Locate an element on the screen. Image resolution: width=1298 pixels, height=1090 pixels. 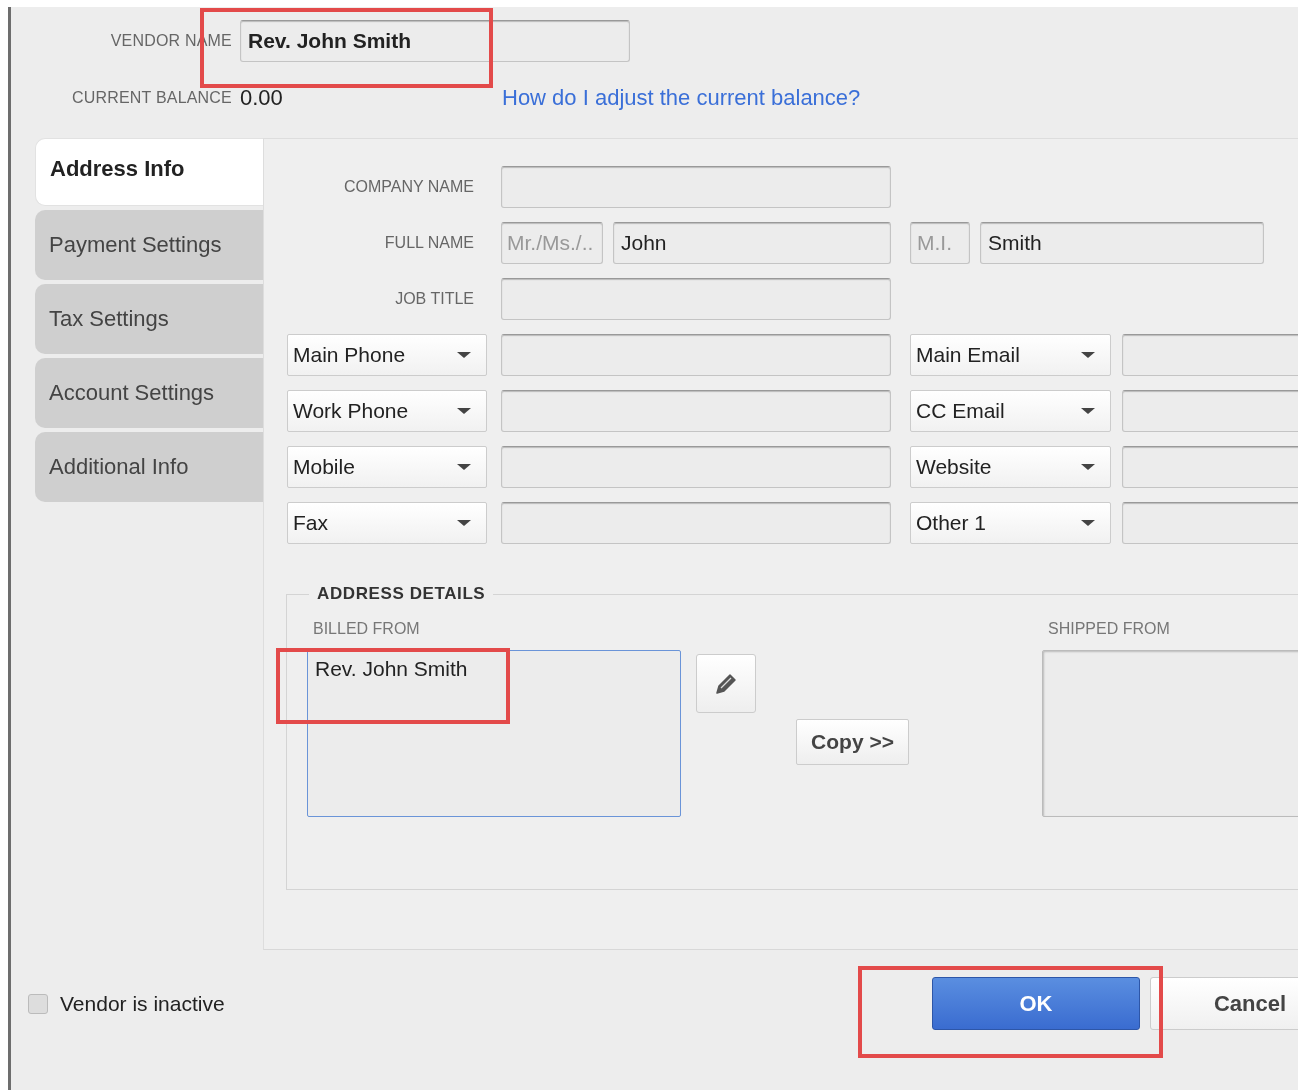
last-name-field: Smith is located at coordinates (1122, 243).